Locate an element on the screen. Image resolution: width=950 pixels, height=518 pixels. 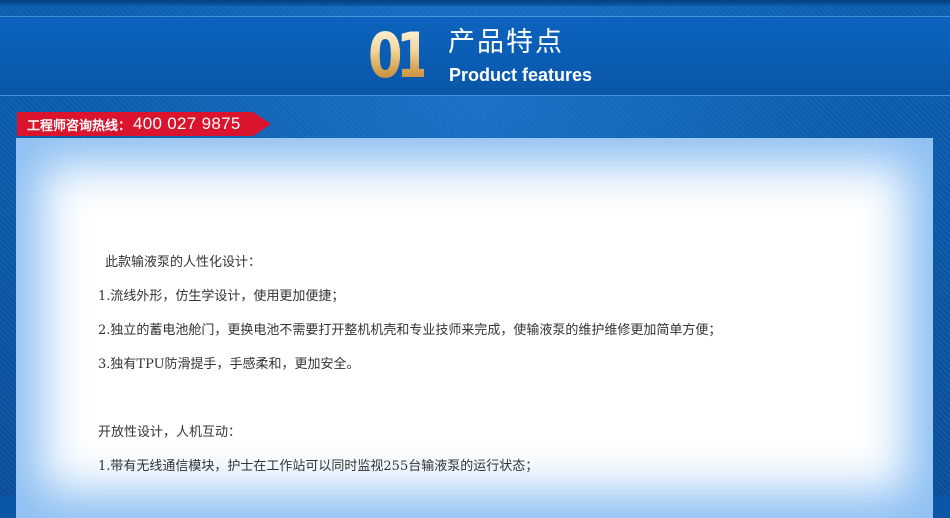
intro-text: 此款输液泵的人性化设计： is located at coordinates (183, 262).